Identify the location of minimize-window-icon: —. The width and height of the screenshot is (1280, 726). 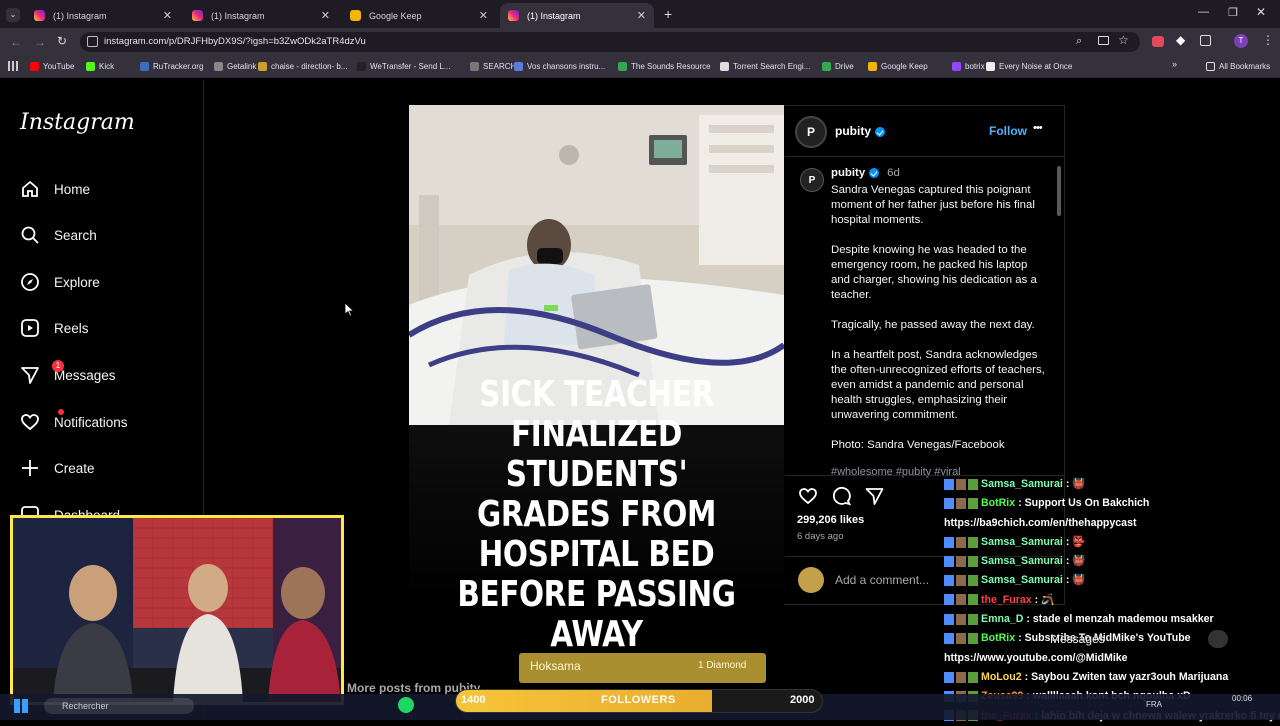
(1203, 12).